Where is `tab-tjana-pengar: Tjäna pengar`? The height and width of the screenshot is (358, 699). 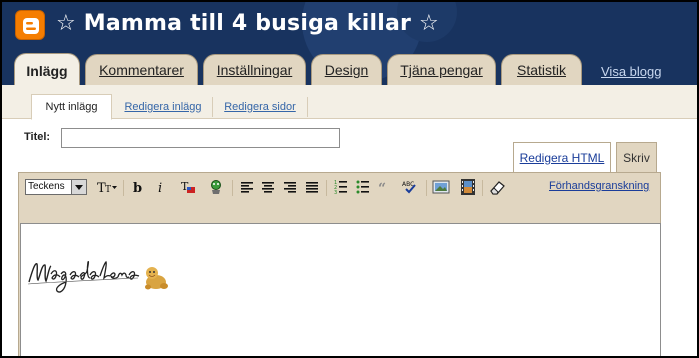
tab-tjana-pengar: Tjäna pengar is located at coordinates (441, 69).